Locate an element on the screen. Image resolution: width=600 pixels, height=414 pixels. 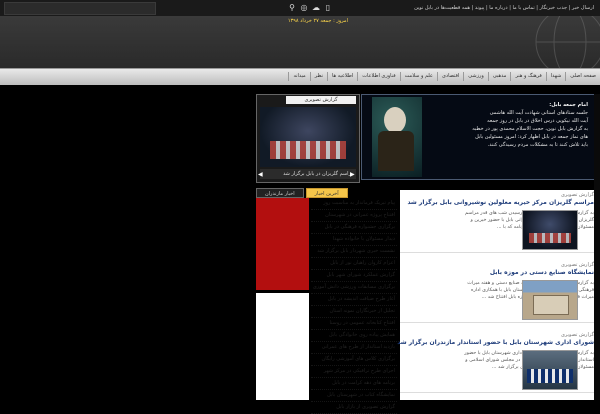
nav-item-culture: فرهنگ و هنر is located at coordinates (527, 76).